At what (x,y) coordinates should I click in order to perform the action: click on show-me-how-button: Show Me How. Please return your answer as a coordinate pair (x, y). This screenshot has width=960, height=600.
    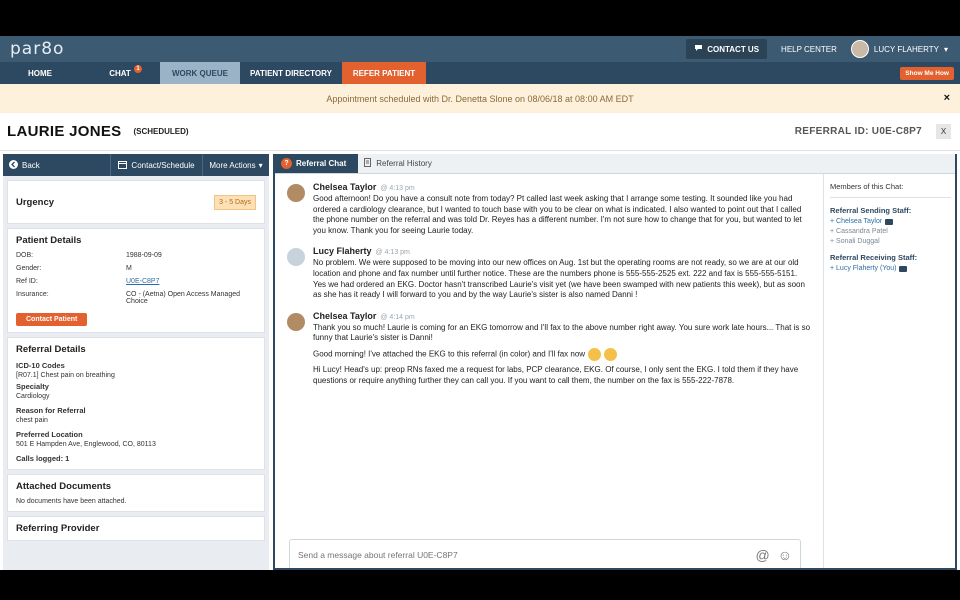
    Looking at the image, I should click on (927, 73).